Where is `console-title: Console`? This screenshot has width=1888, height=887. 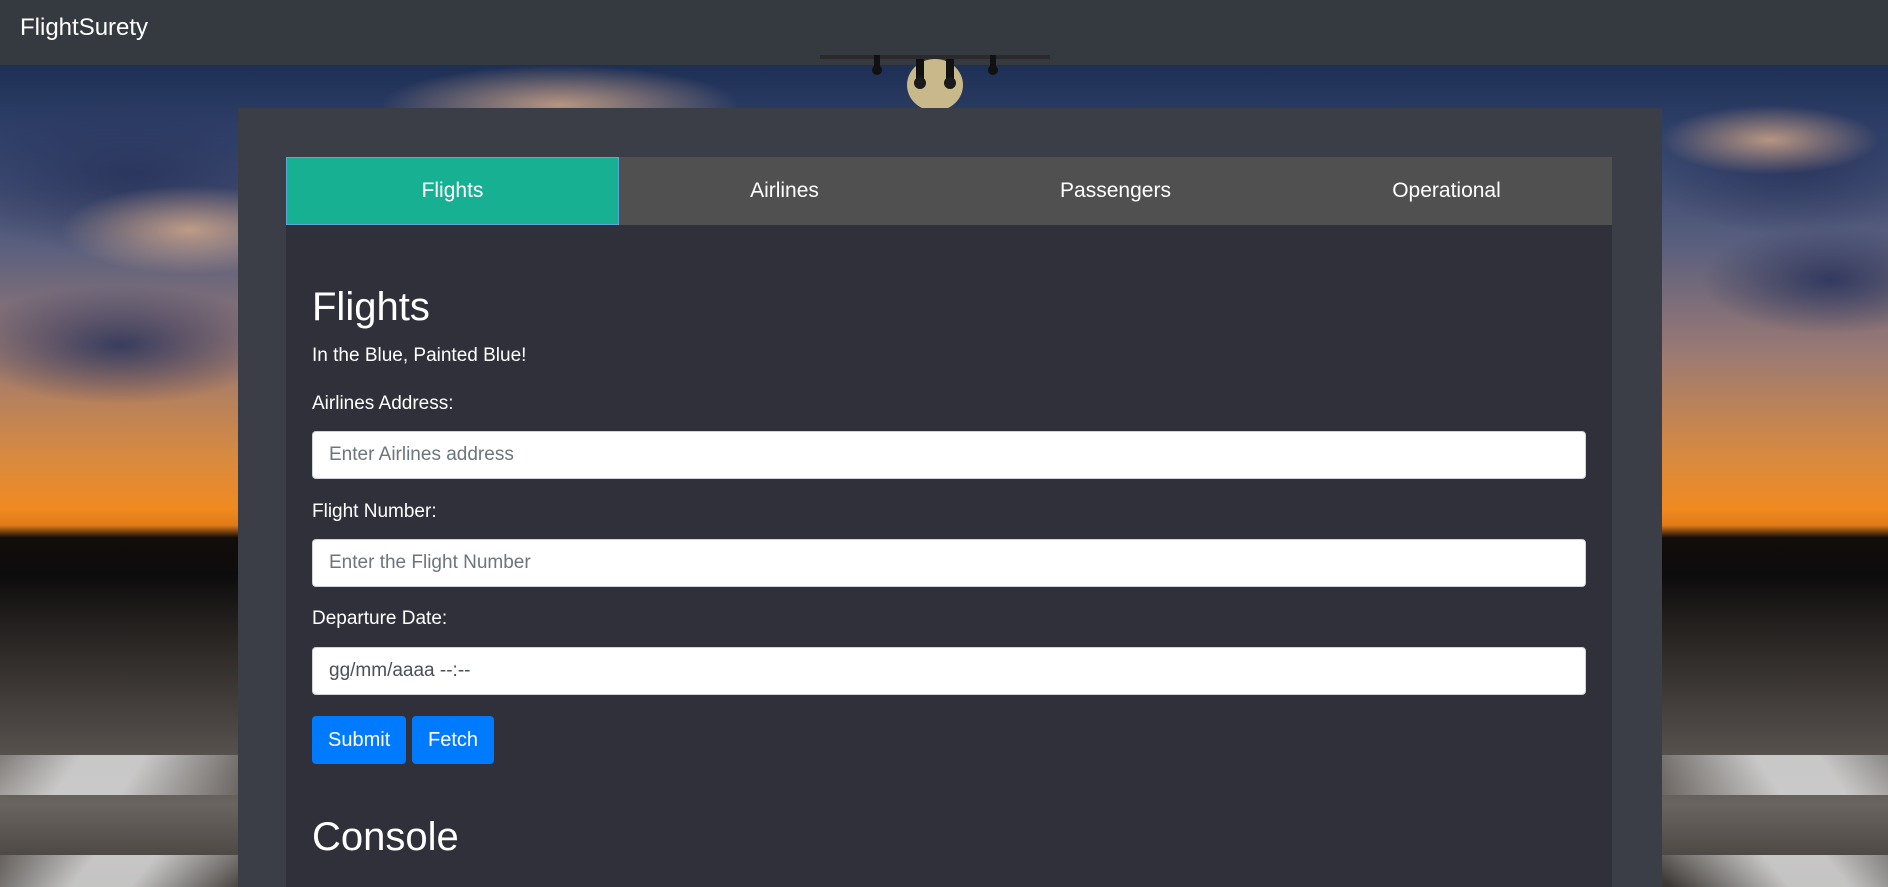
console-title: Console is located at coordinates (385, 837).